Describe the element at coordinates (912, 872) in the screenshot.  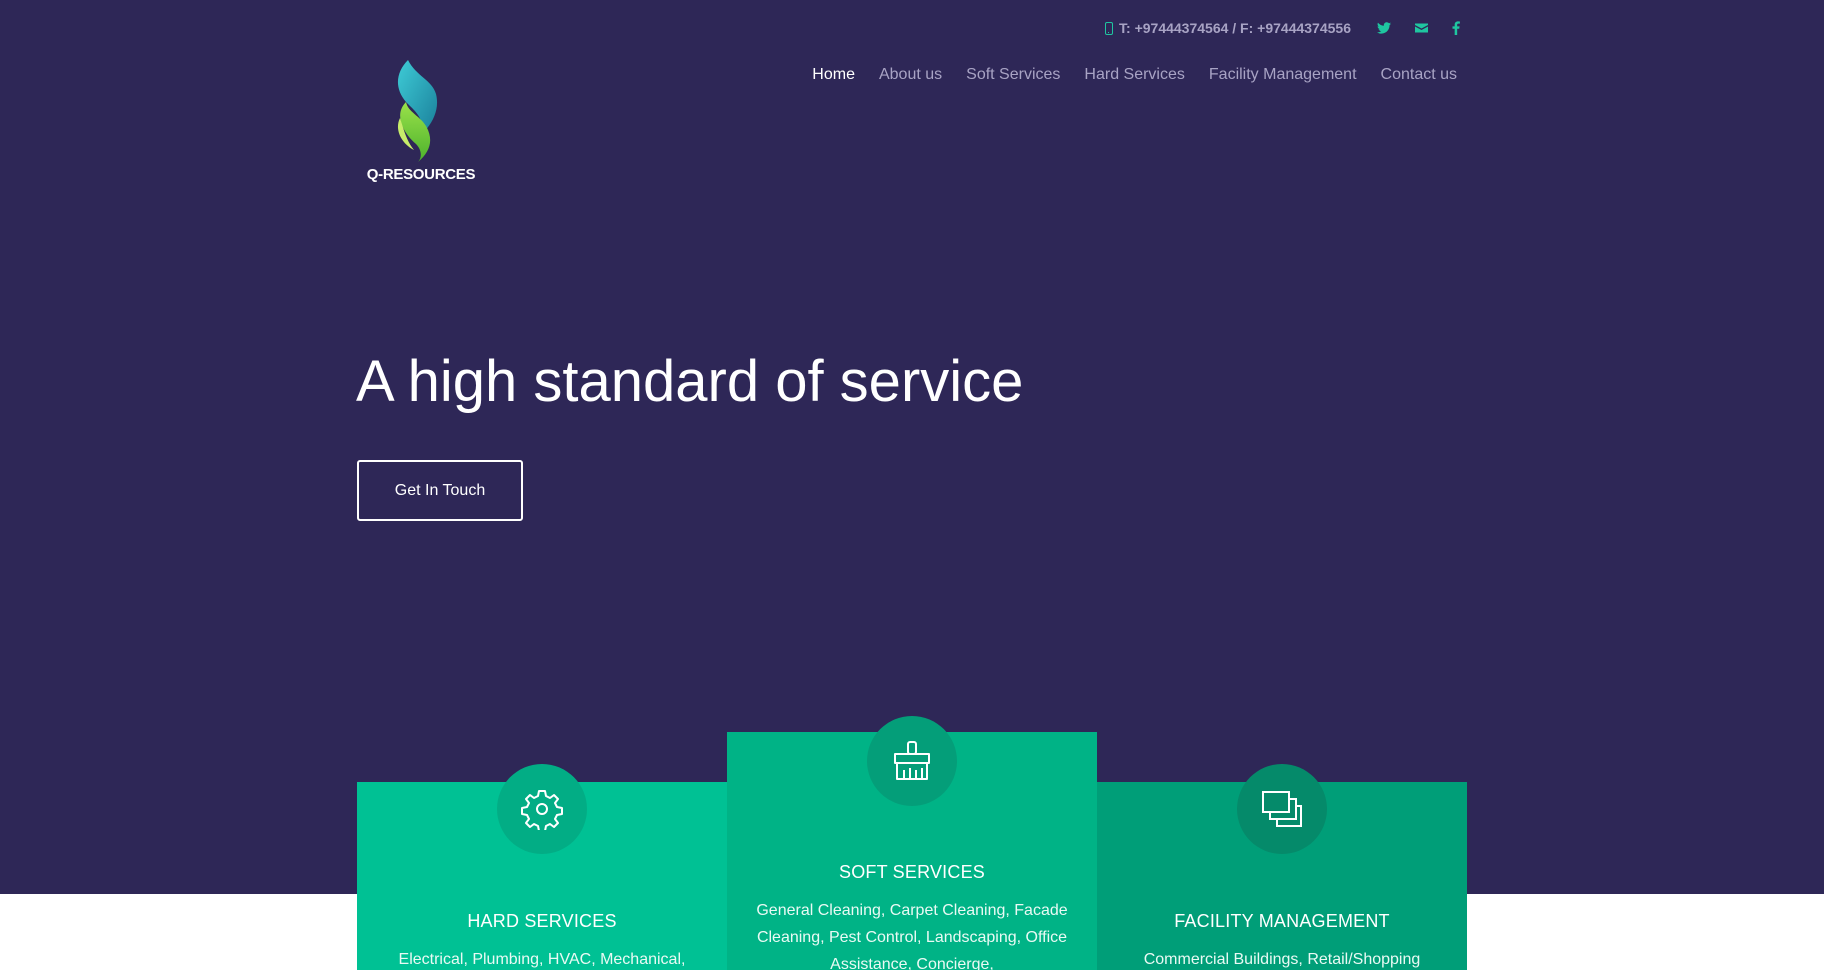
I see `service-title: SOFT SERVICES` at that location.